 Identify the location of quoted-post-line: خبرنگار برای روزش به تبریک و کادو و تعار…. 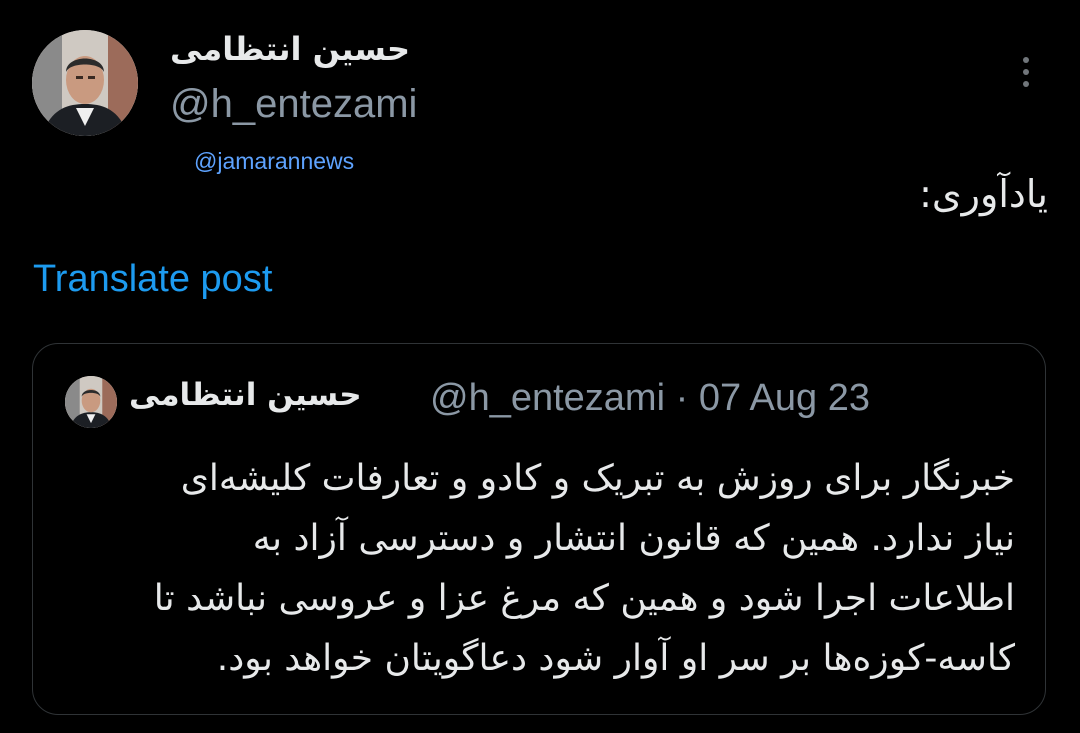
(597, 478).